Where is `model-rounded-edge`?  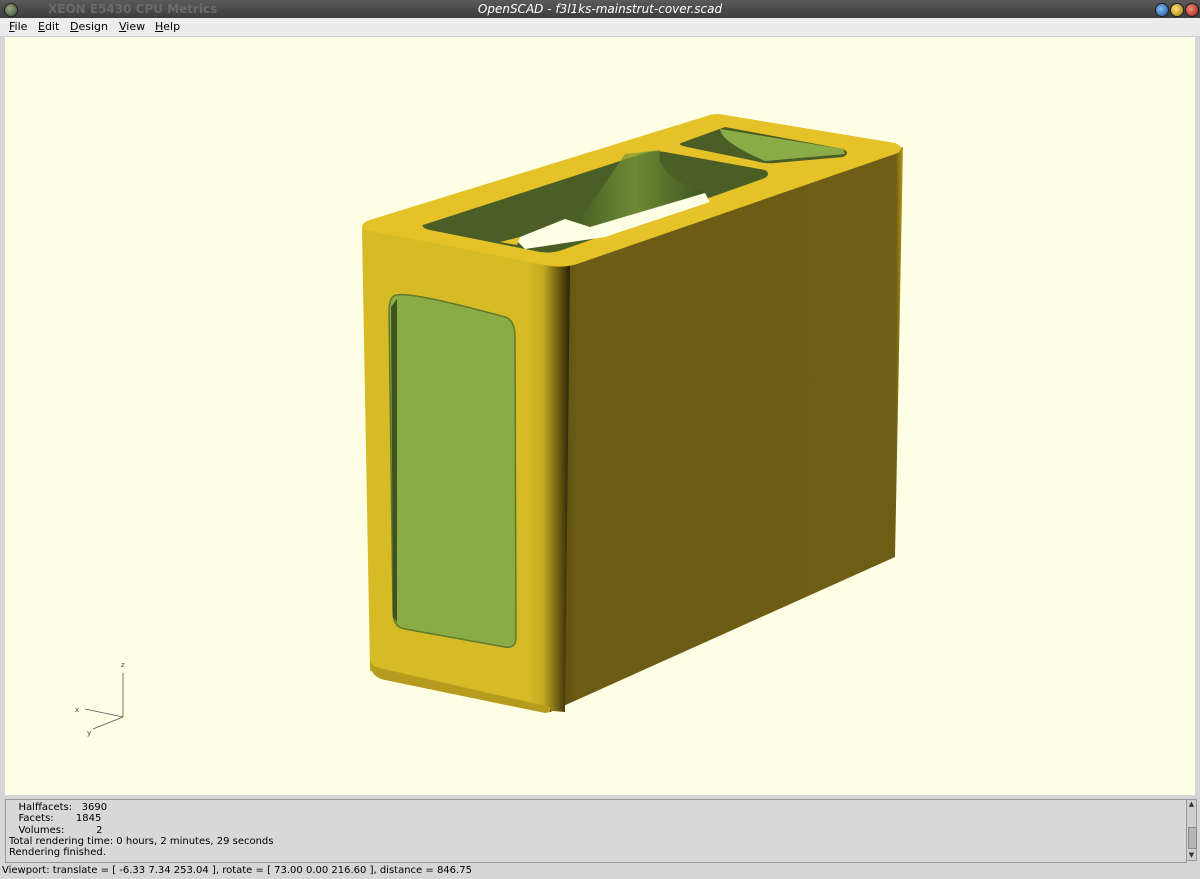 model-rounded-edge is located at coordinates (547, 485).